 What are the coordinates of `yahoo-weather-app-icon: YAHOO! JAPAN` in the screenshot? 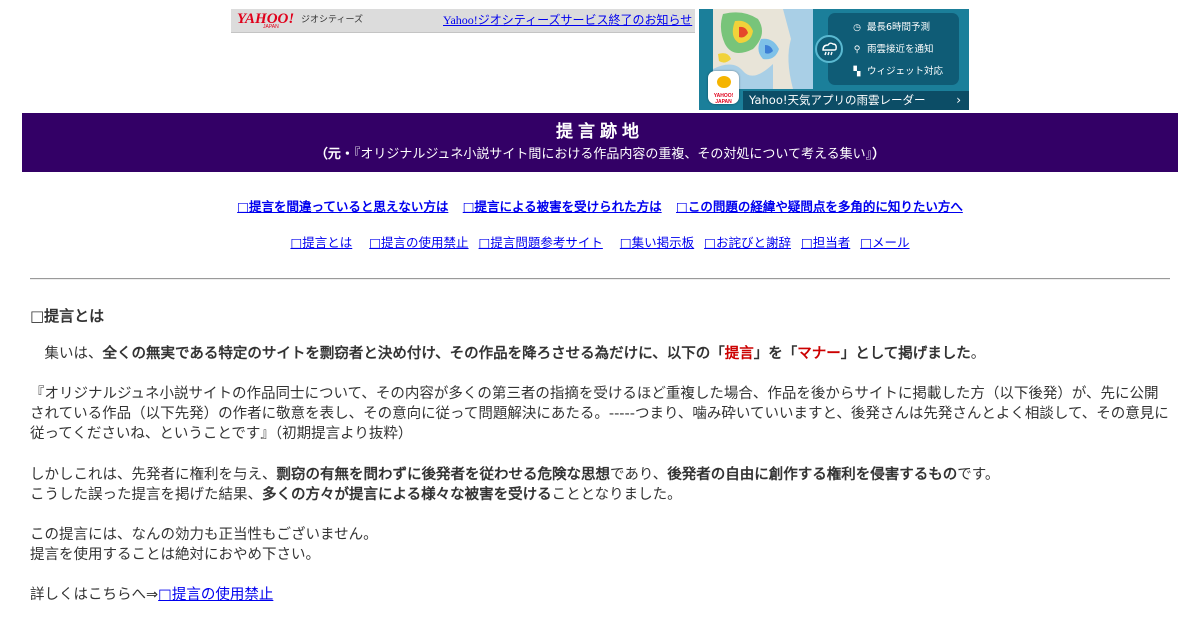 It's located at (723, 88).